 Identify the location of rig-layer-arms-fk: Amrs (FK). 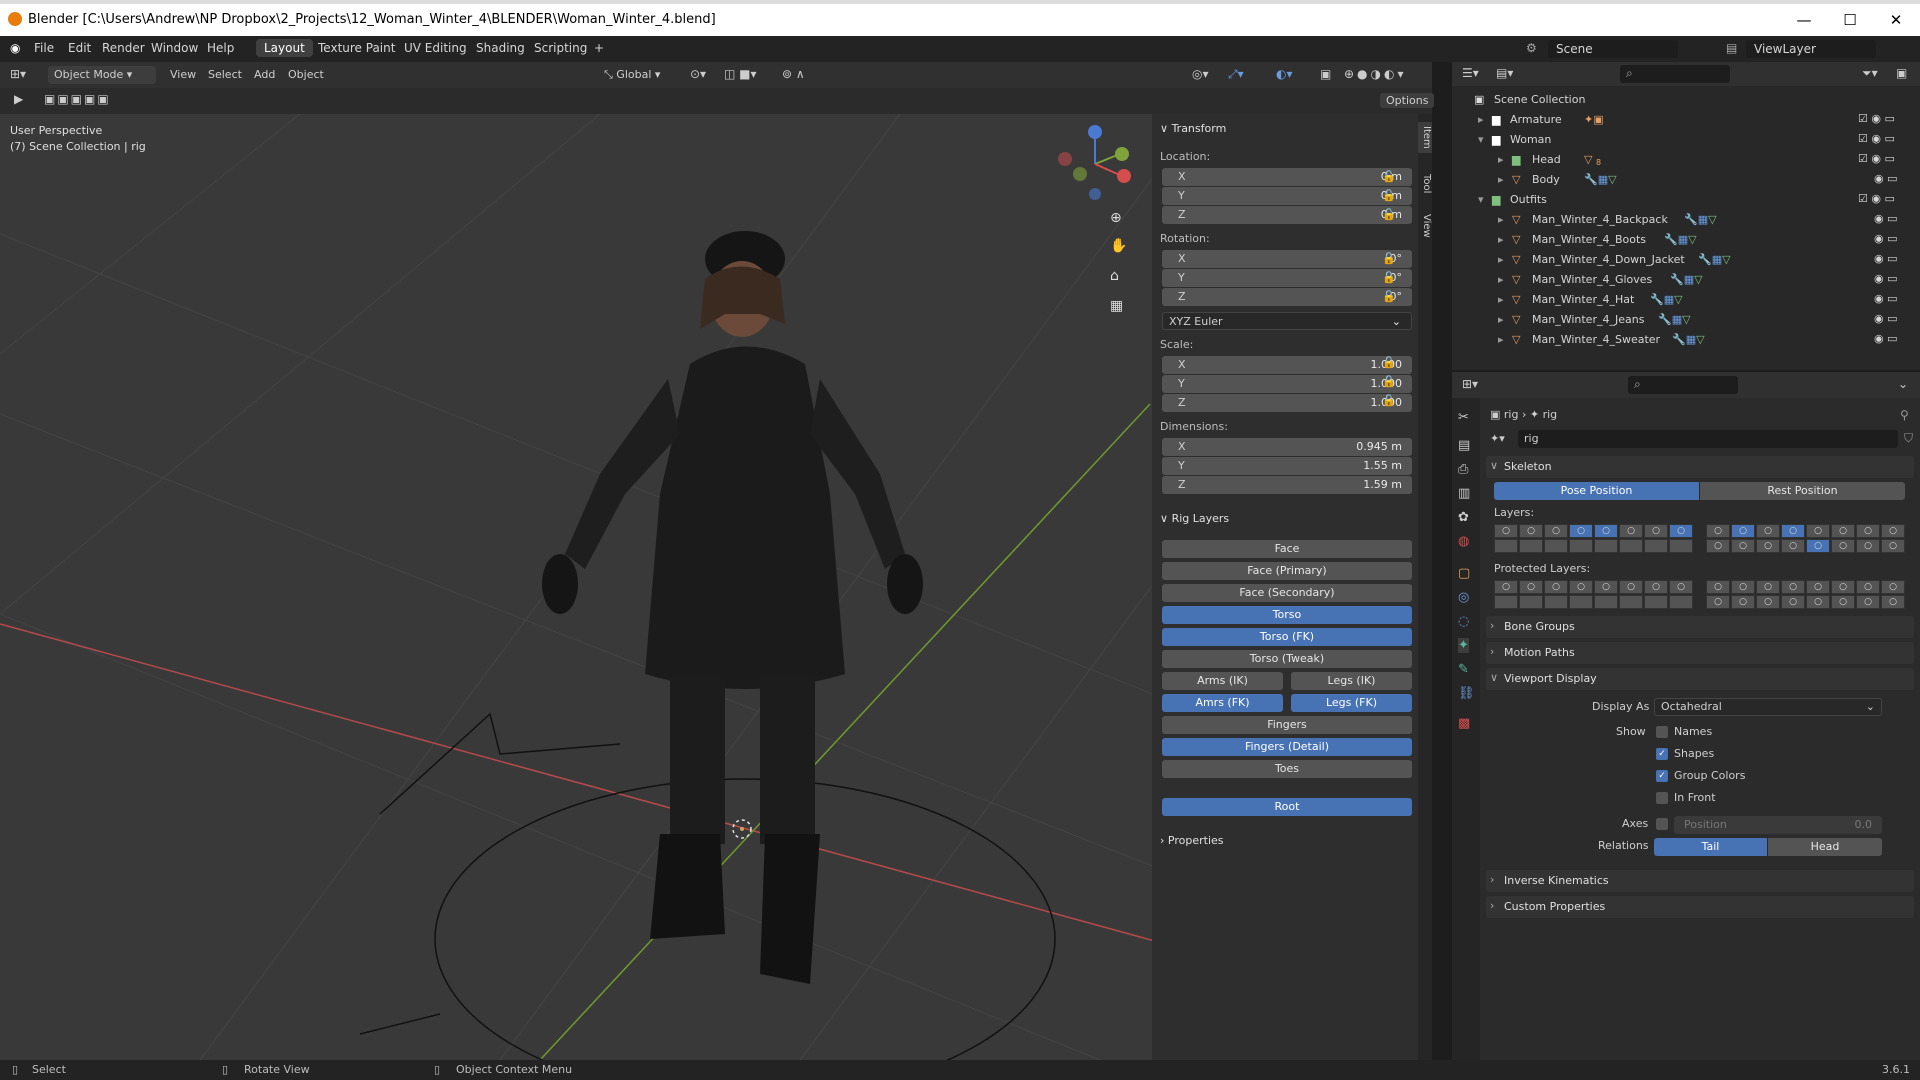
(1222, 703).